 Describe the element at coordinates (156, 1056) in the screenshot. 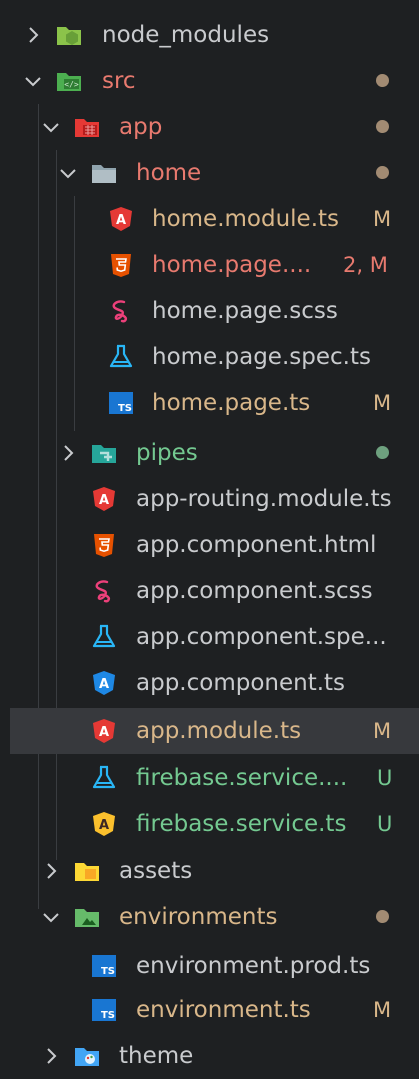

I see `tree-item-label: theme` at that location.